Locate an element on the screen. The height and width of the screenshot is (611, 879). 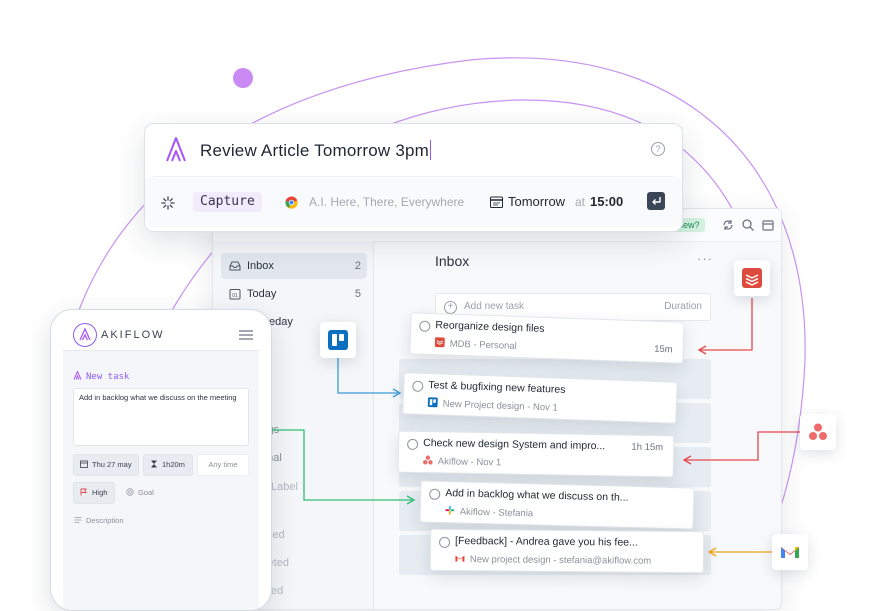
help-icon: ? is located at coordinates (658, 149).